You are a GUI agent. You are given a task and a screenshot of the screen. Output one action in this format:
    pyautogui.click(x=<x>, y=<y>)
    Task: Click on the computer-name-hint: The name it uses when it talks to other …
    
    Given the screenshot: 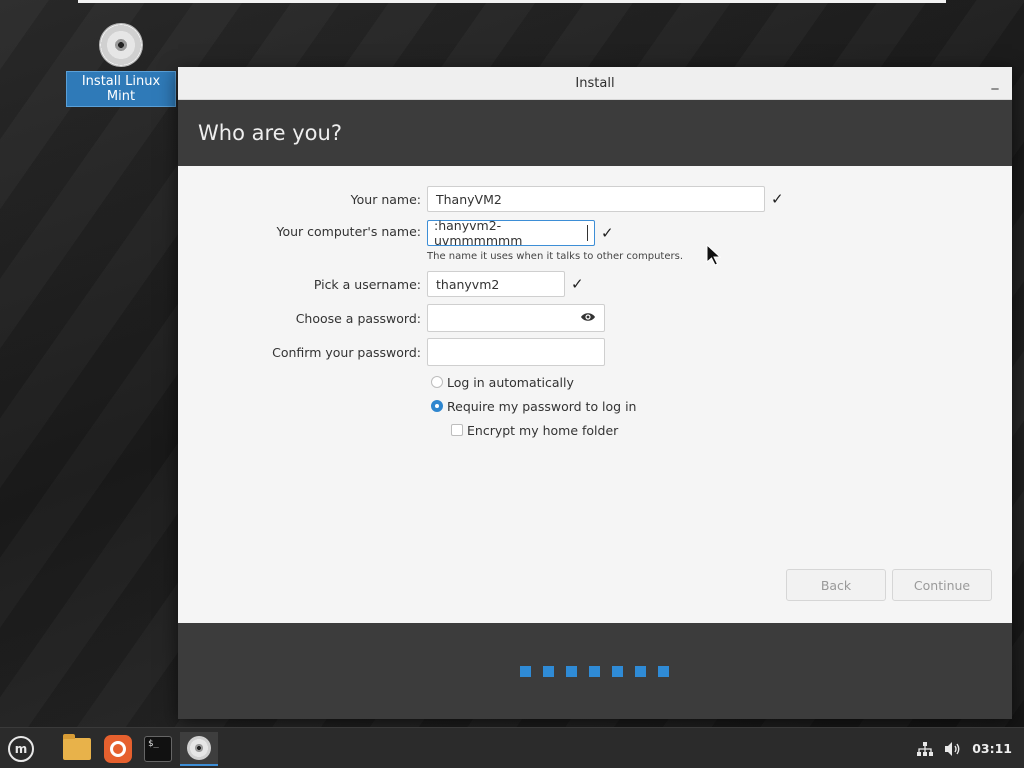 What is the action you would take?
    pyautogui.click(x=555, y=256)
    